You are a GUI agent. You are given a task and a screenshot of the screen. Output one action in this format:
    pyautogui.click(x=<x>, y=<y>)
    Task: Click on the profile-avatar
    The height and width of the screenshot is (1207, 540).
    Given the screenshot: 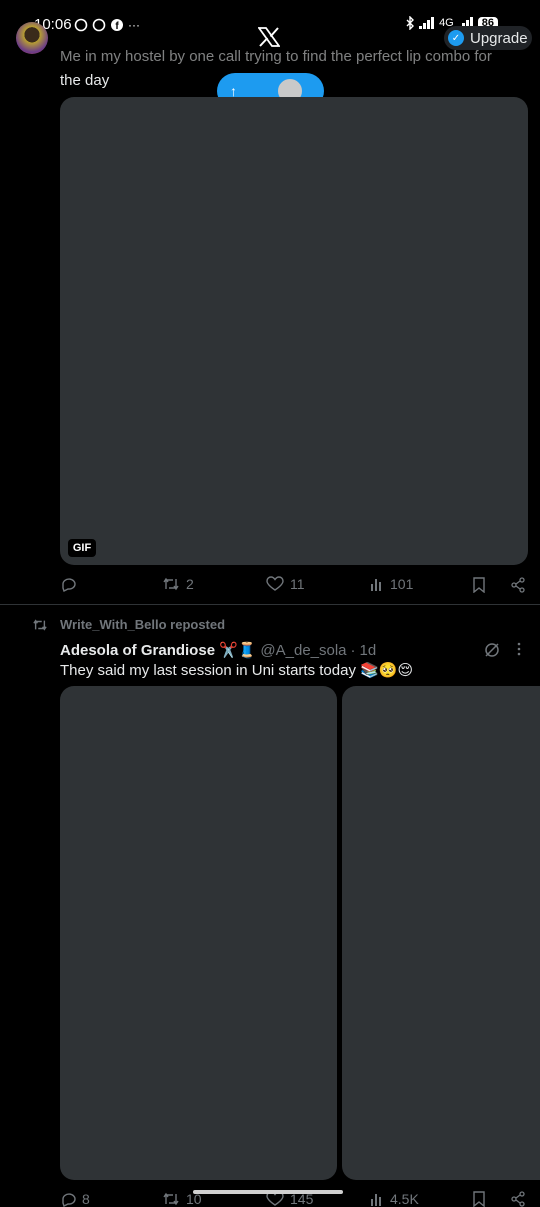 What is the action you would take?
    pyautogui.click(x=32, y=38)
    